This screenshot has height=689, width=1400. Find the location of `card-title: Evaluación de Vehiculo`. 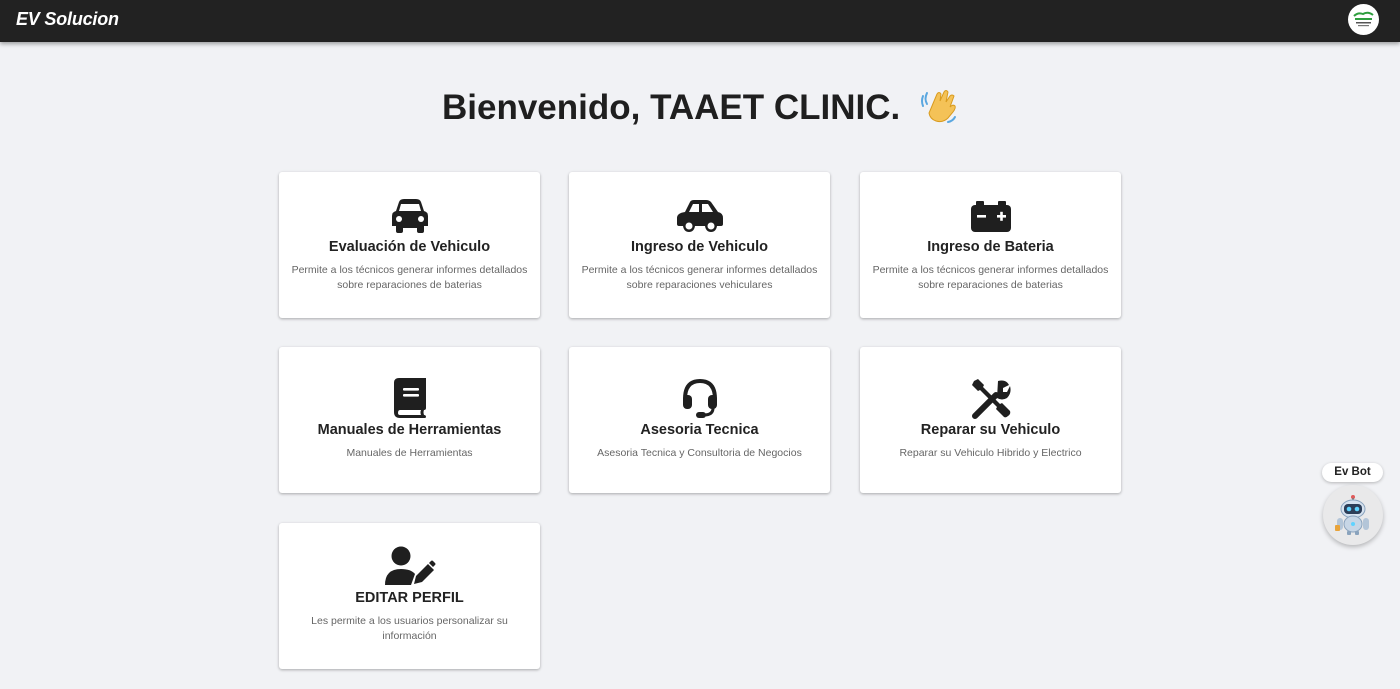

card-title: Evaluación de Vehiculo is located at coordinates (409, 247).